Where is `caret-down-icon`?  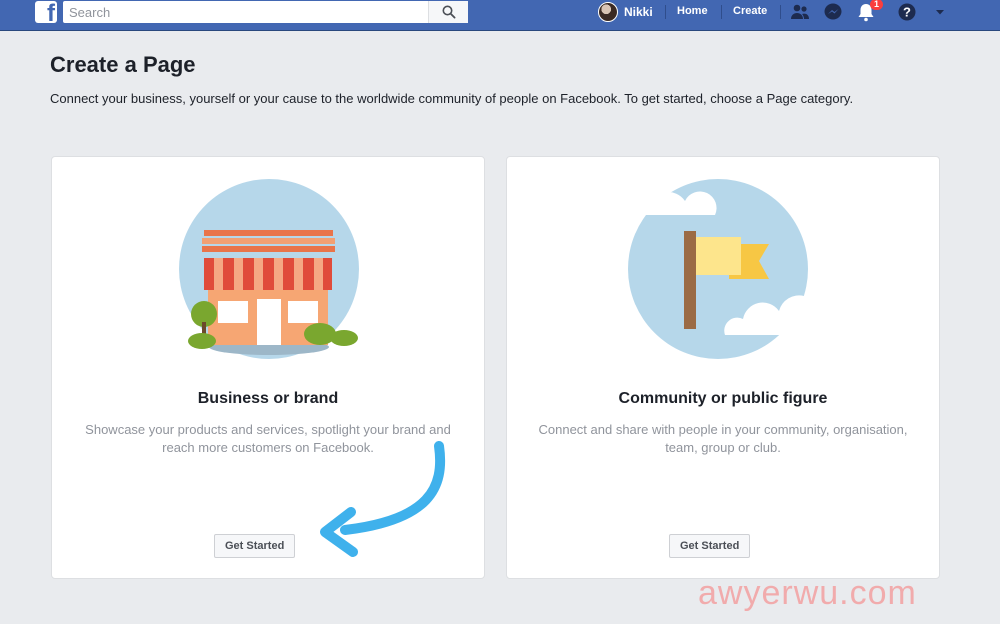 caret-down-icon is located at coordinates (942, 12).